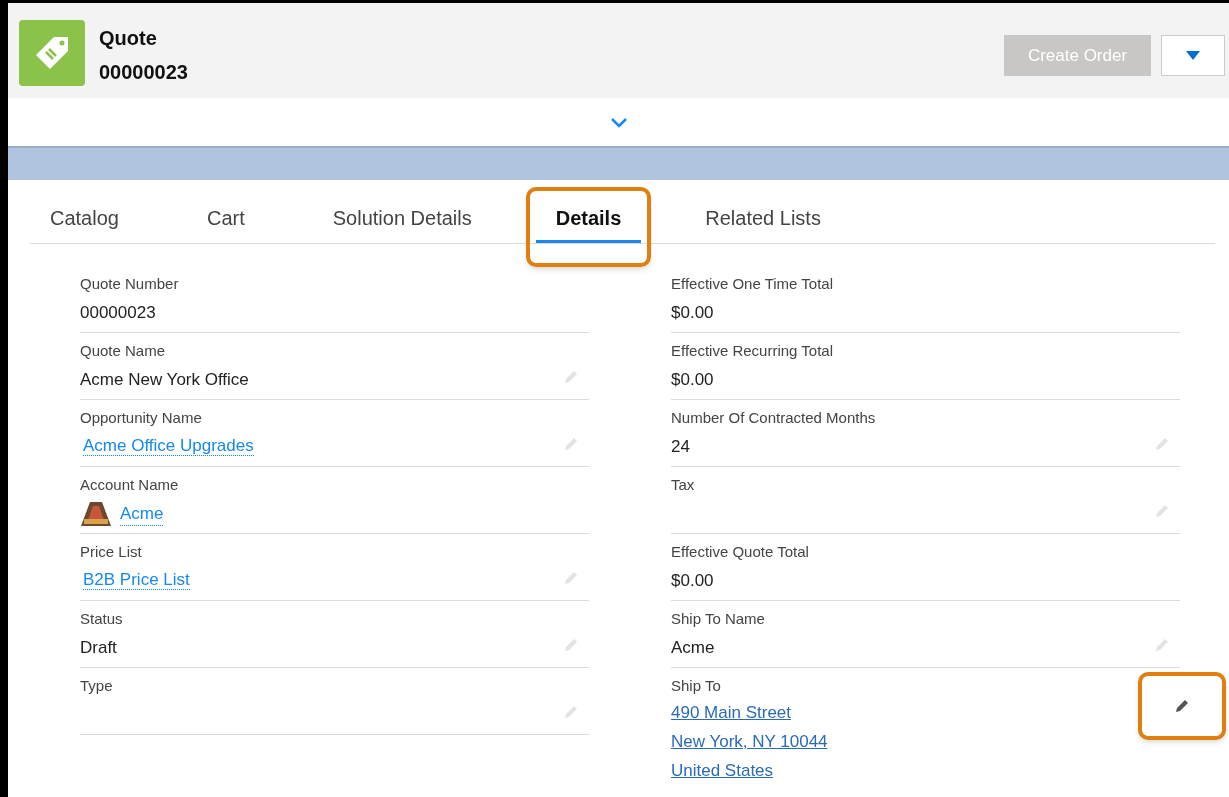 Image resolution: width=1229 pixels, height=797 pixels. What do you see at coordinates (683, 485) in the screenshot?
I see `field-label: Tax` at bounding box center [683, 485].